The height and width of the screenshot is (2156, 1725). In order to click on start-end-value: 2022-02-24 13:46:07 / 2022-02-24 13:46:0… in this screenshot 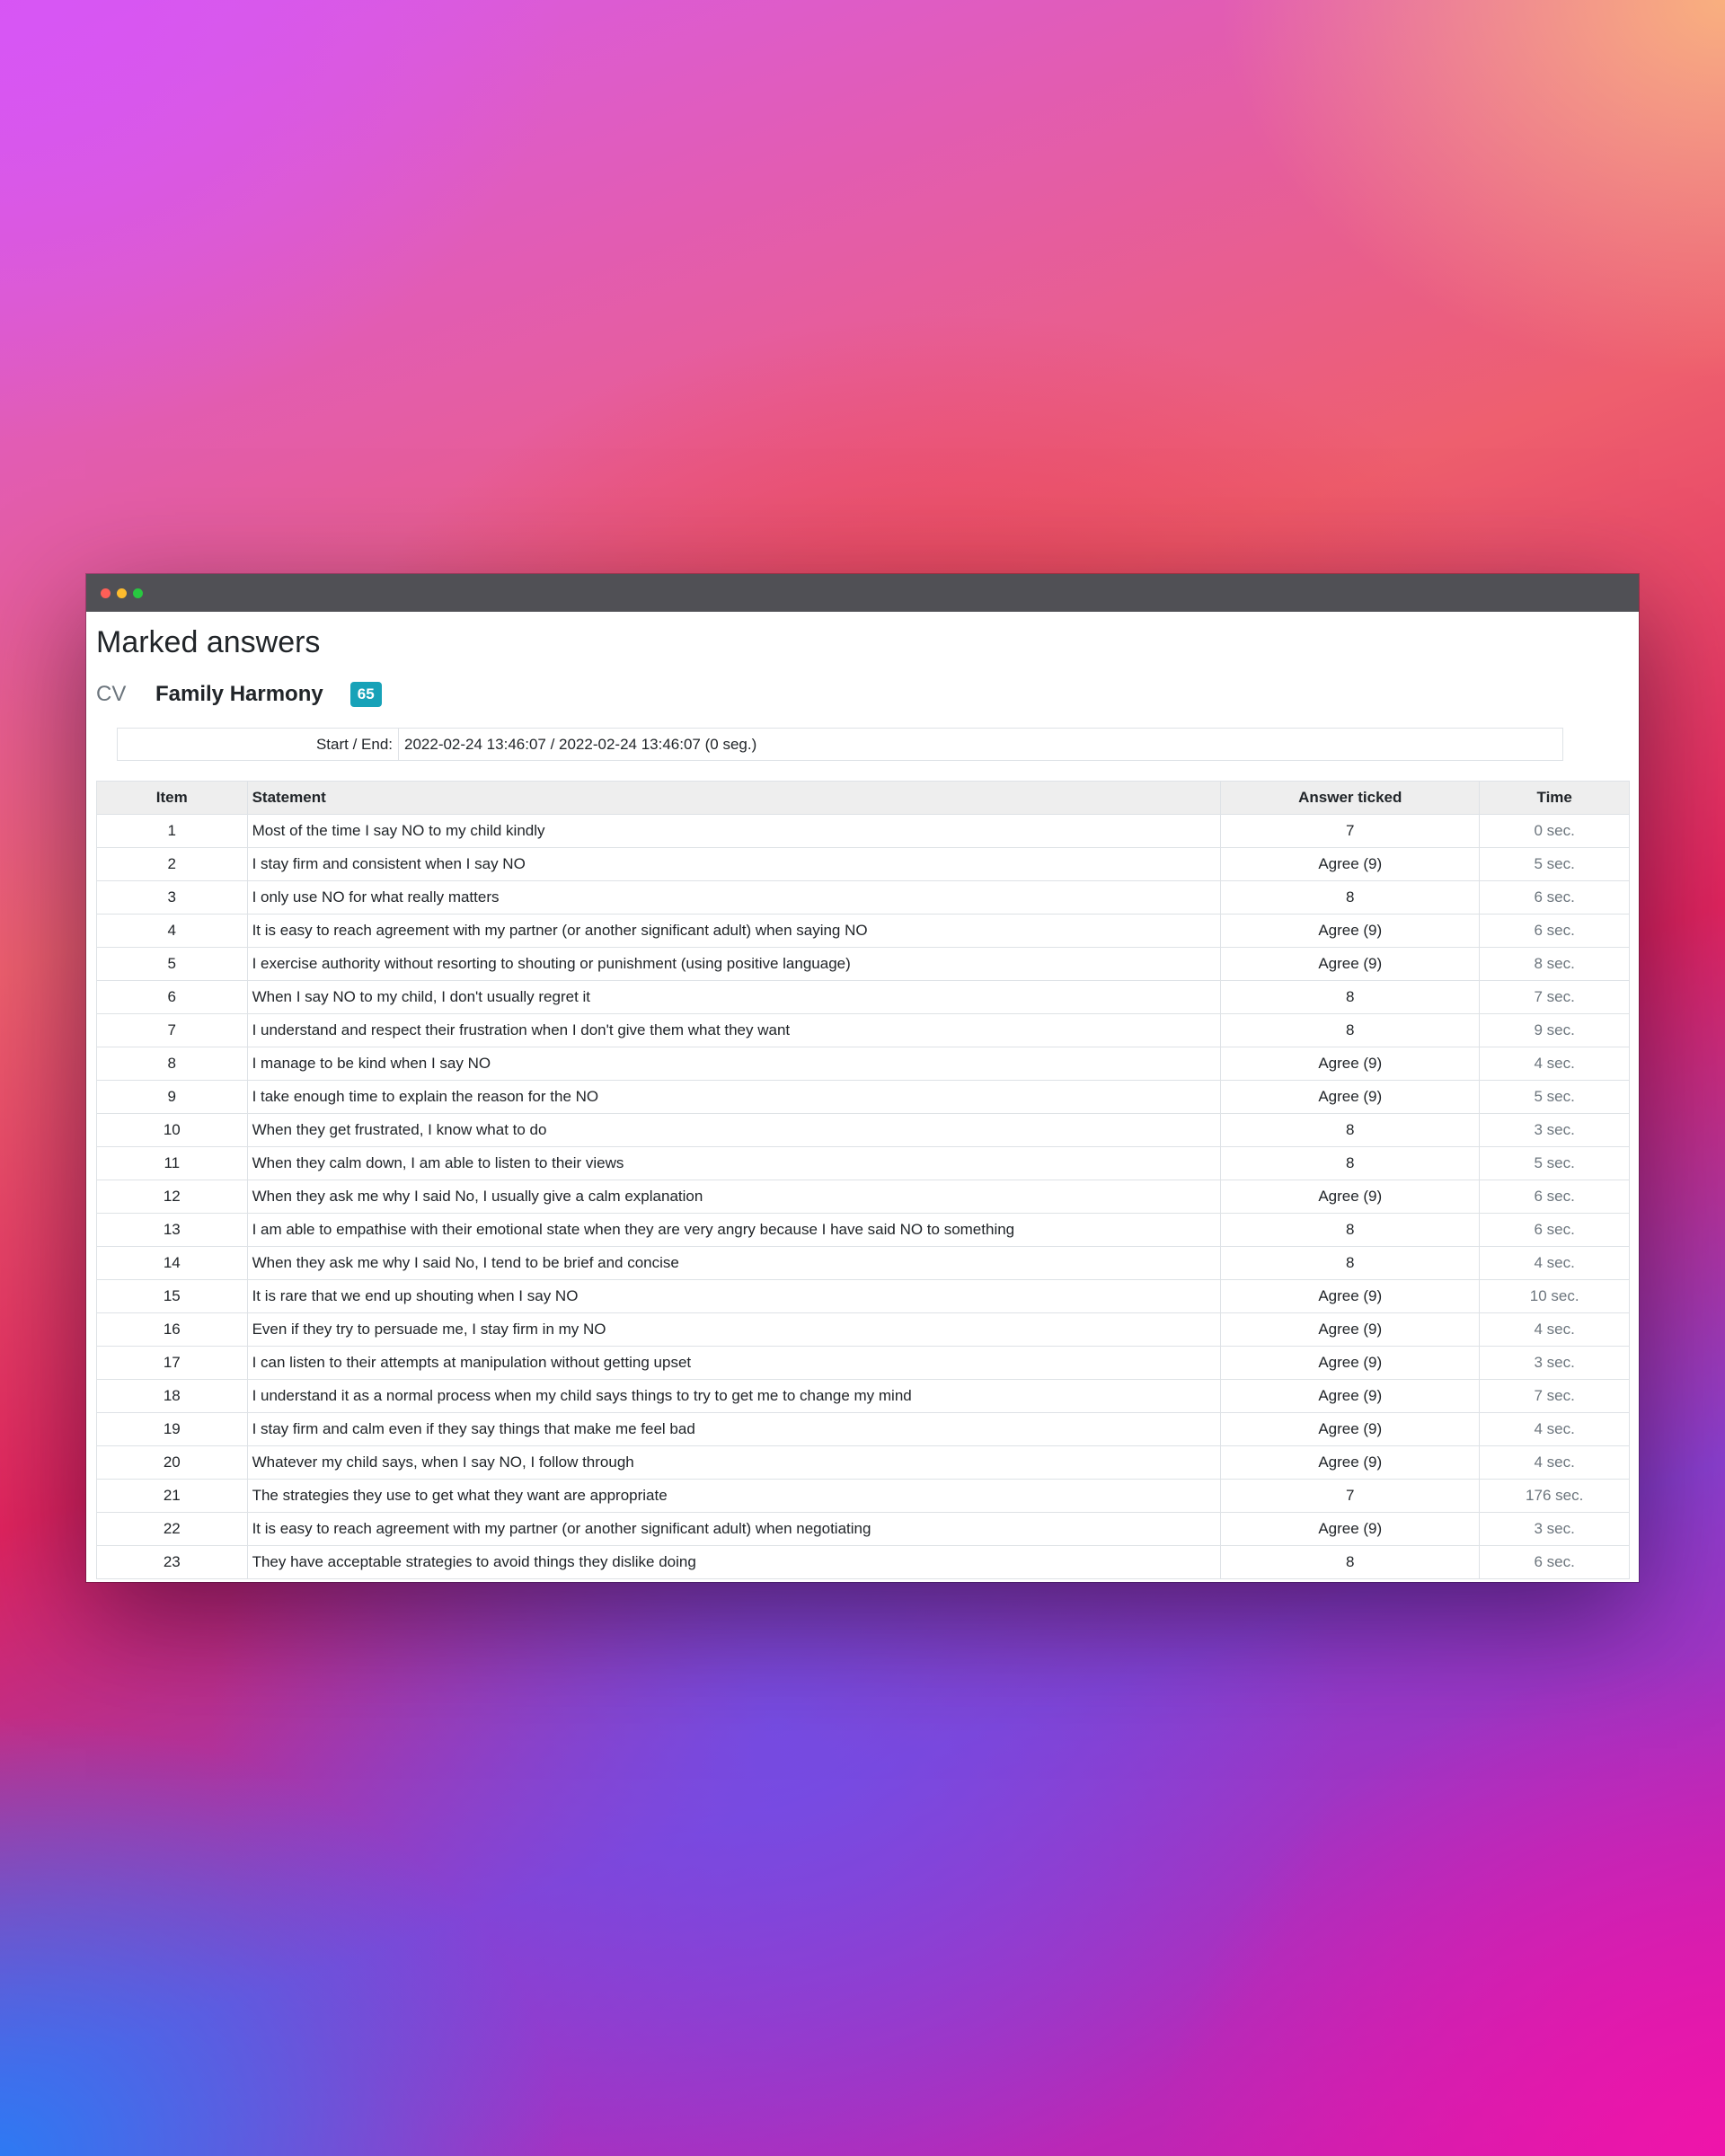, I will do `click(980, 744)`.